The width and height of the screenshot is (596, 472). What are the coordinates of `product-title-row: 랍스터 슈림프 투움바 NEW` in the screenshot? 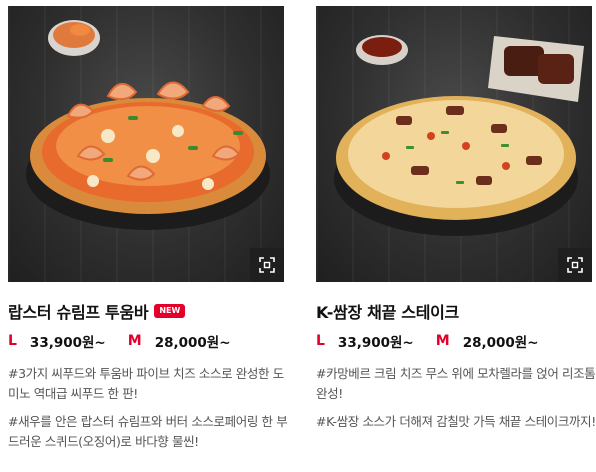 It's located at (146, 311).